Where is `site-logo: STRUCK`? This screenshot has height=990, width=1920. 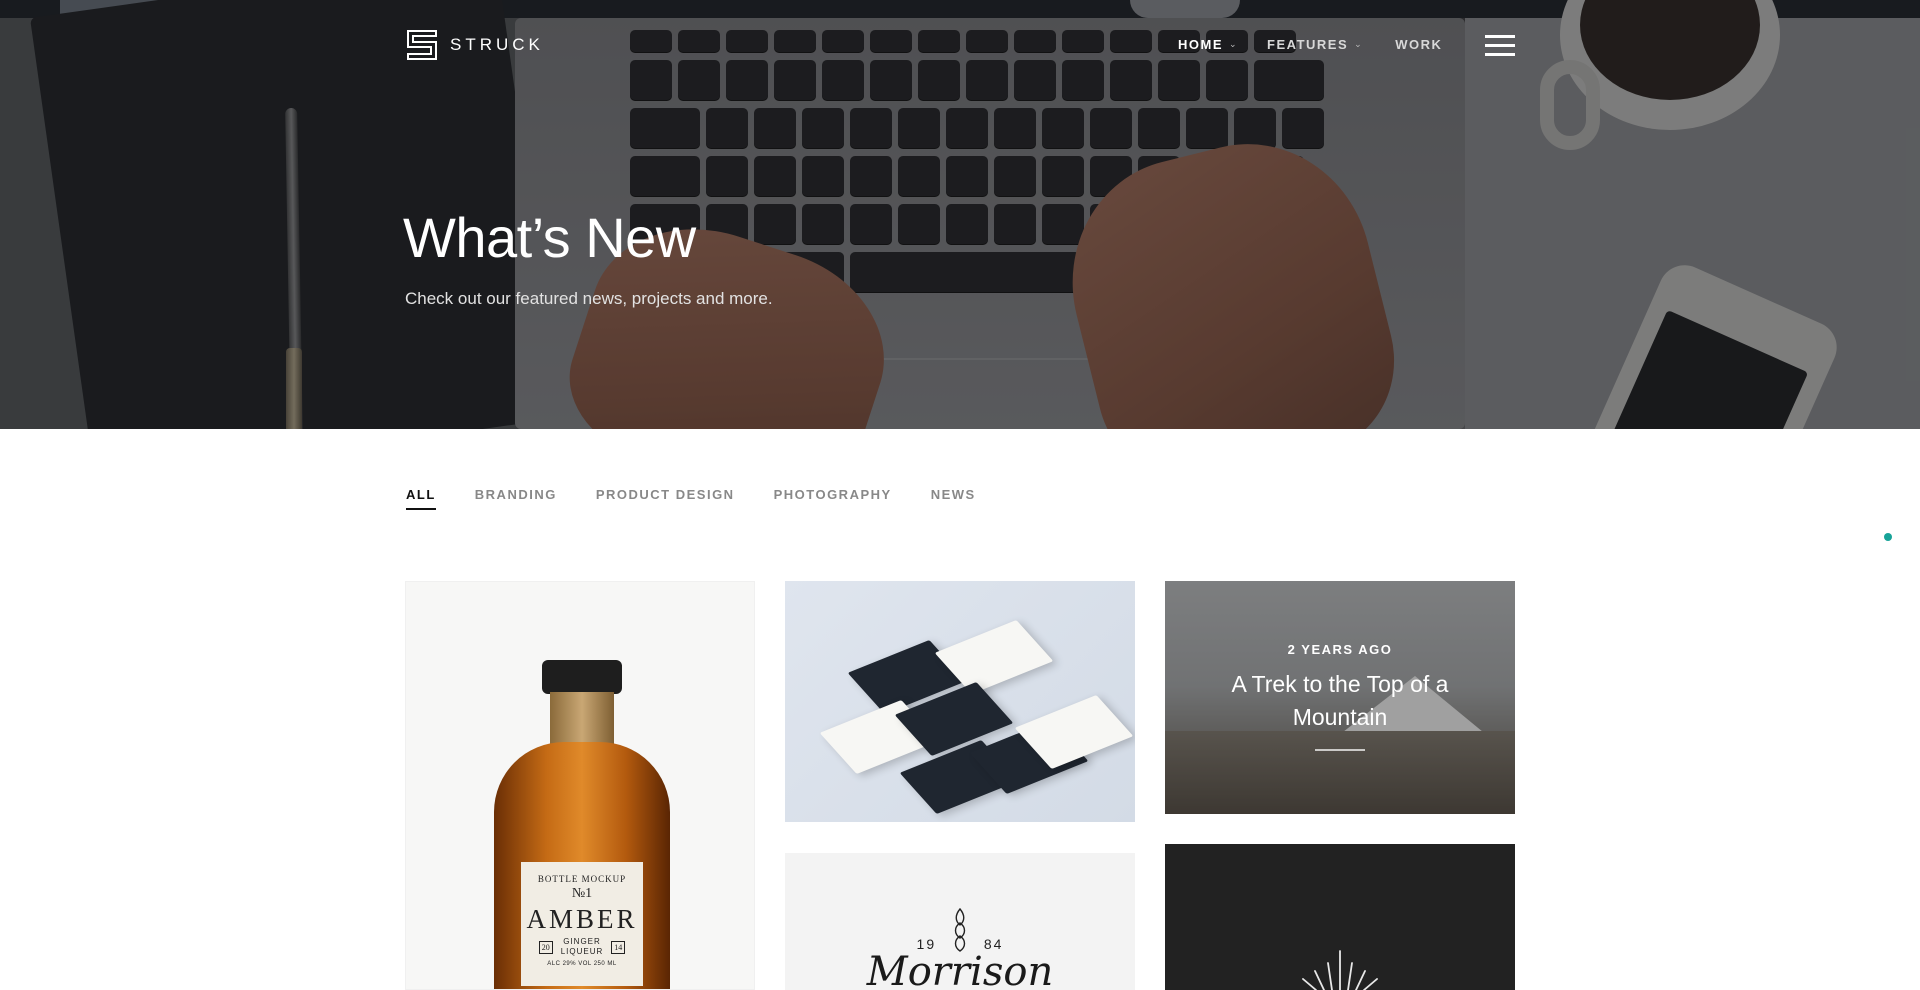 site-logo: STRUCK is located at coordinates (475, 45).